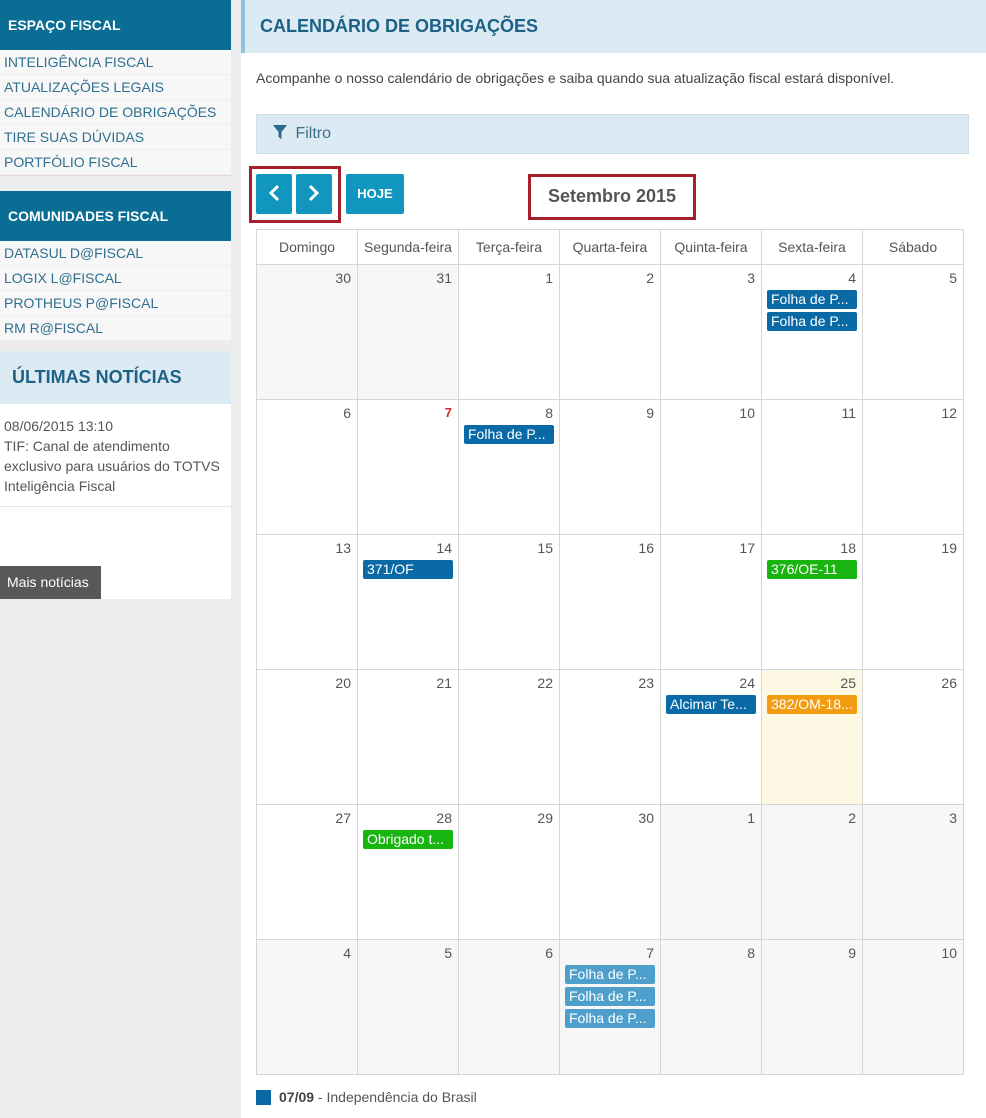 The image size is (986, 1118). Describe the element at coordinates (949, 413) in the screenshot. I see `day-number: 12` at that location.